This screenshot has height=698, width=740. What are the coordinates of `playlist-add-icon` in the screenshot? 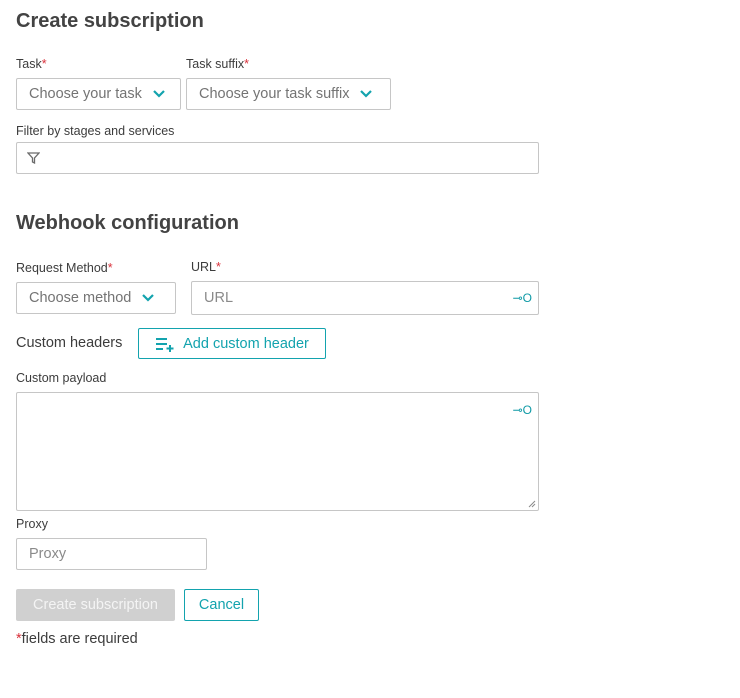 It's located at (165, 344).